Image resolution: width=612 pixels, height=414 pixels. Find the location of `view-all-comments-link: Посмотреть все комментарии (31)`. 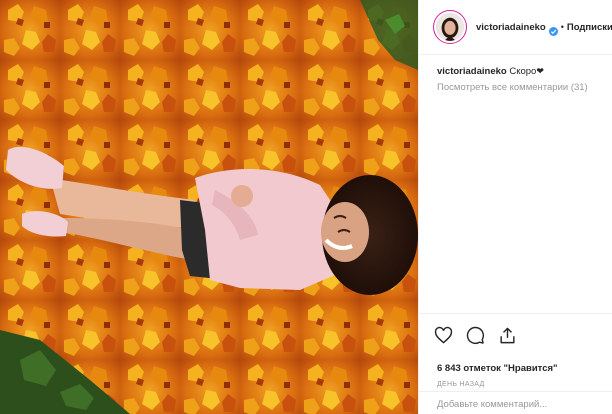

view-all-comments-link: Посмотреть все комментарии (31) is located at coordinates (512, 87).